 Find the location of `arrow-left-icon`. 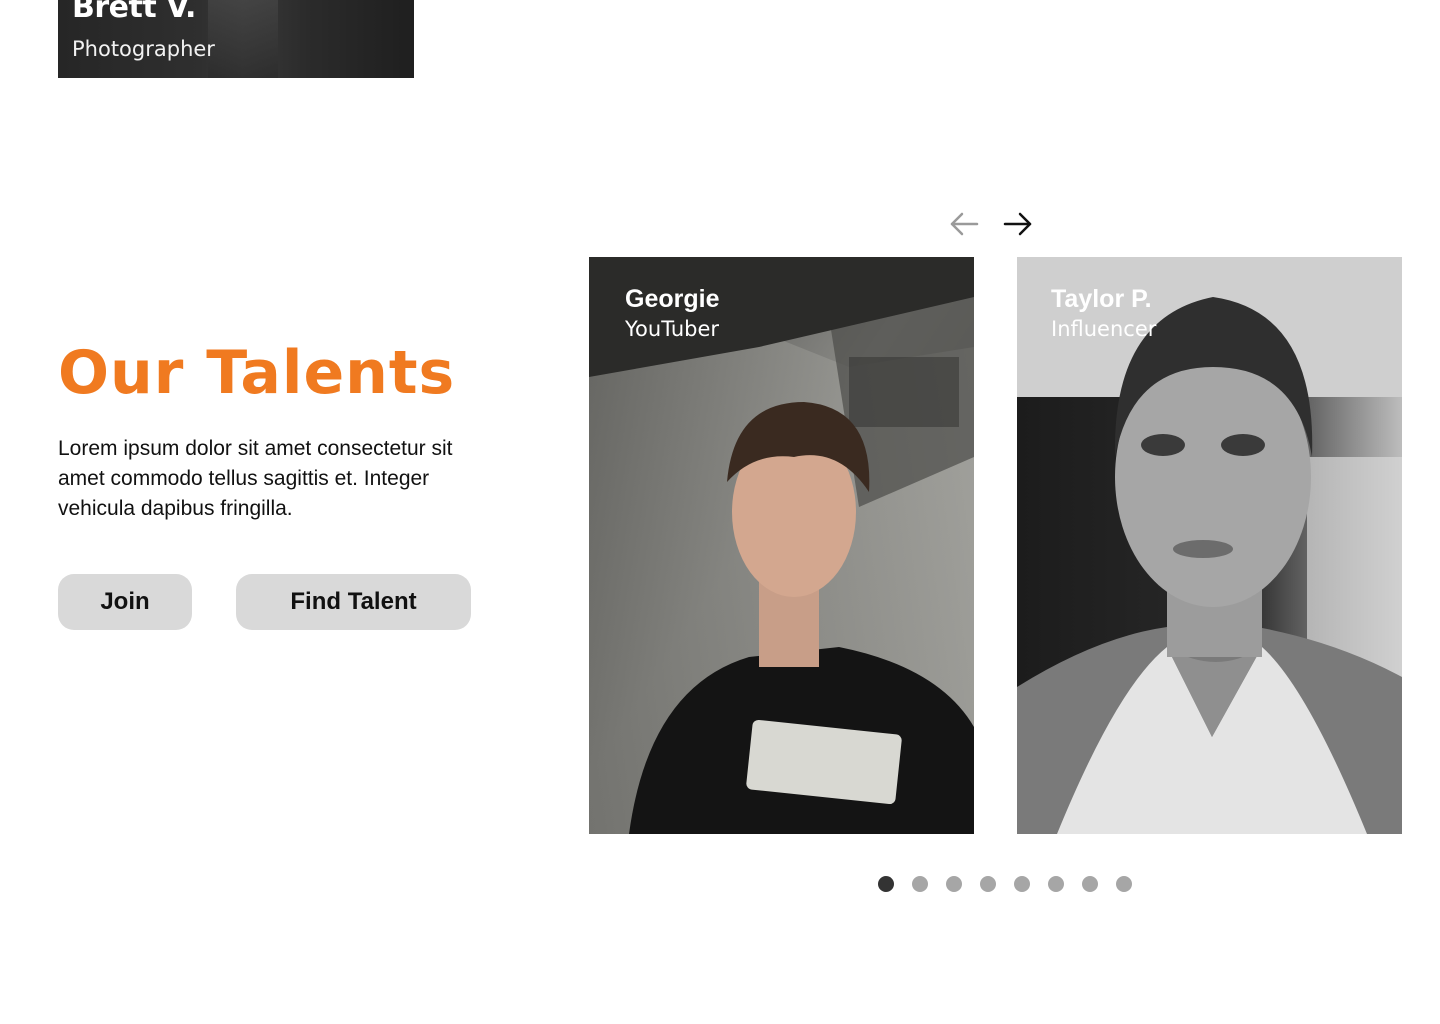

arrow-left-icon is located at coordinates (964, 224).